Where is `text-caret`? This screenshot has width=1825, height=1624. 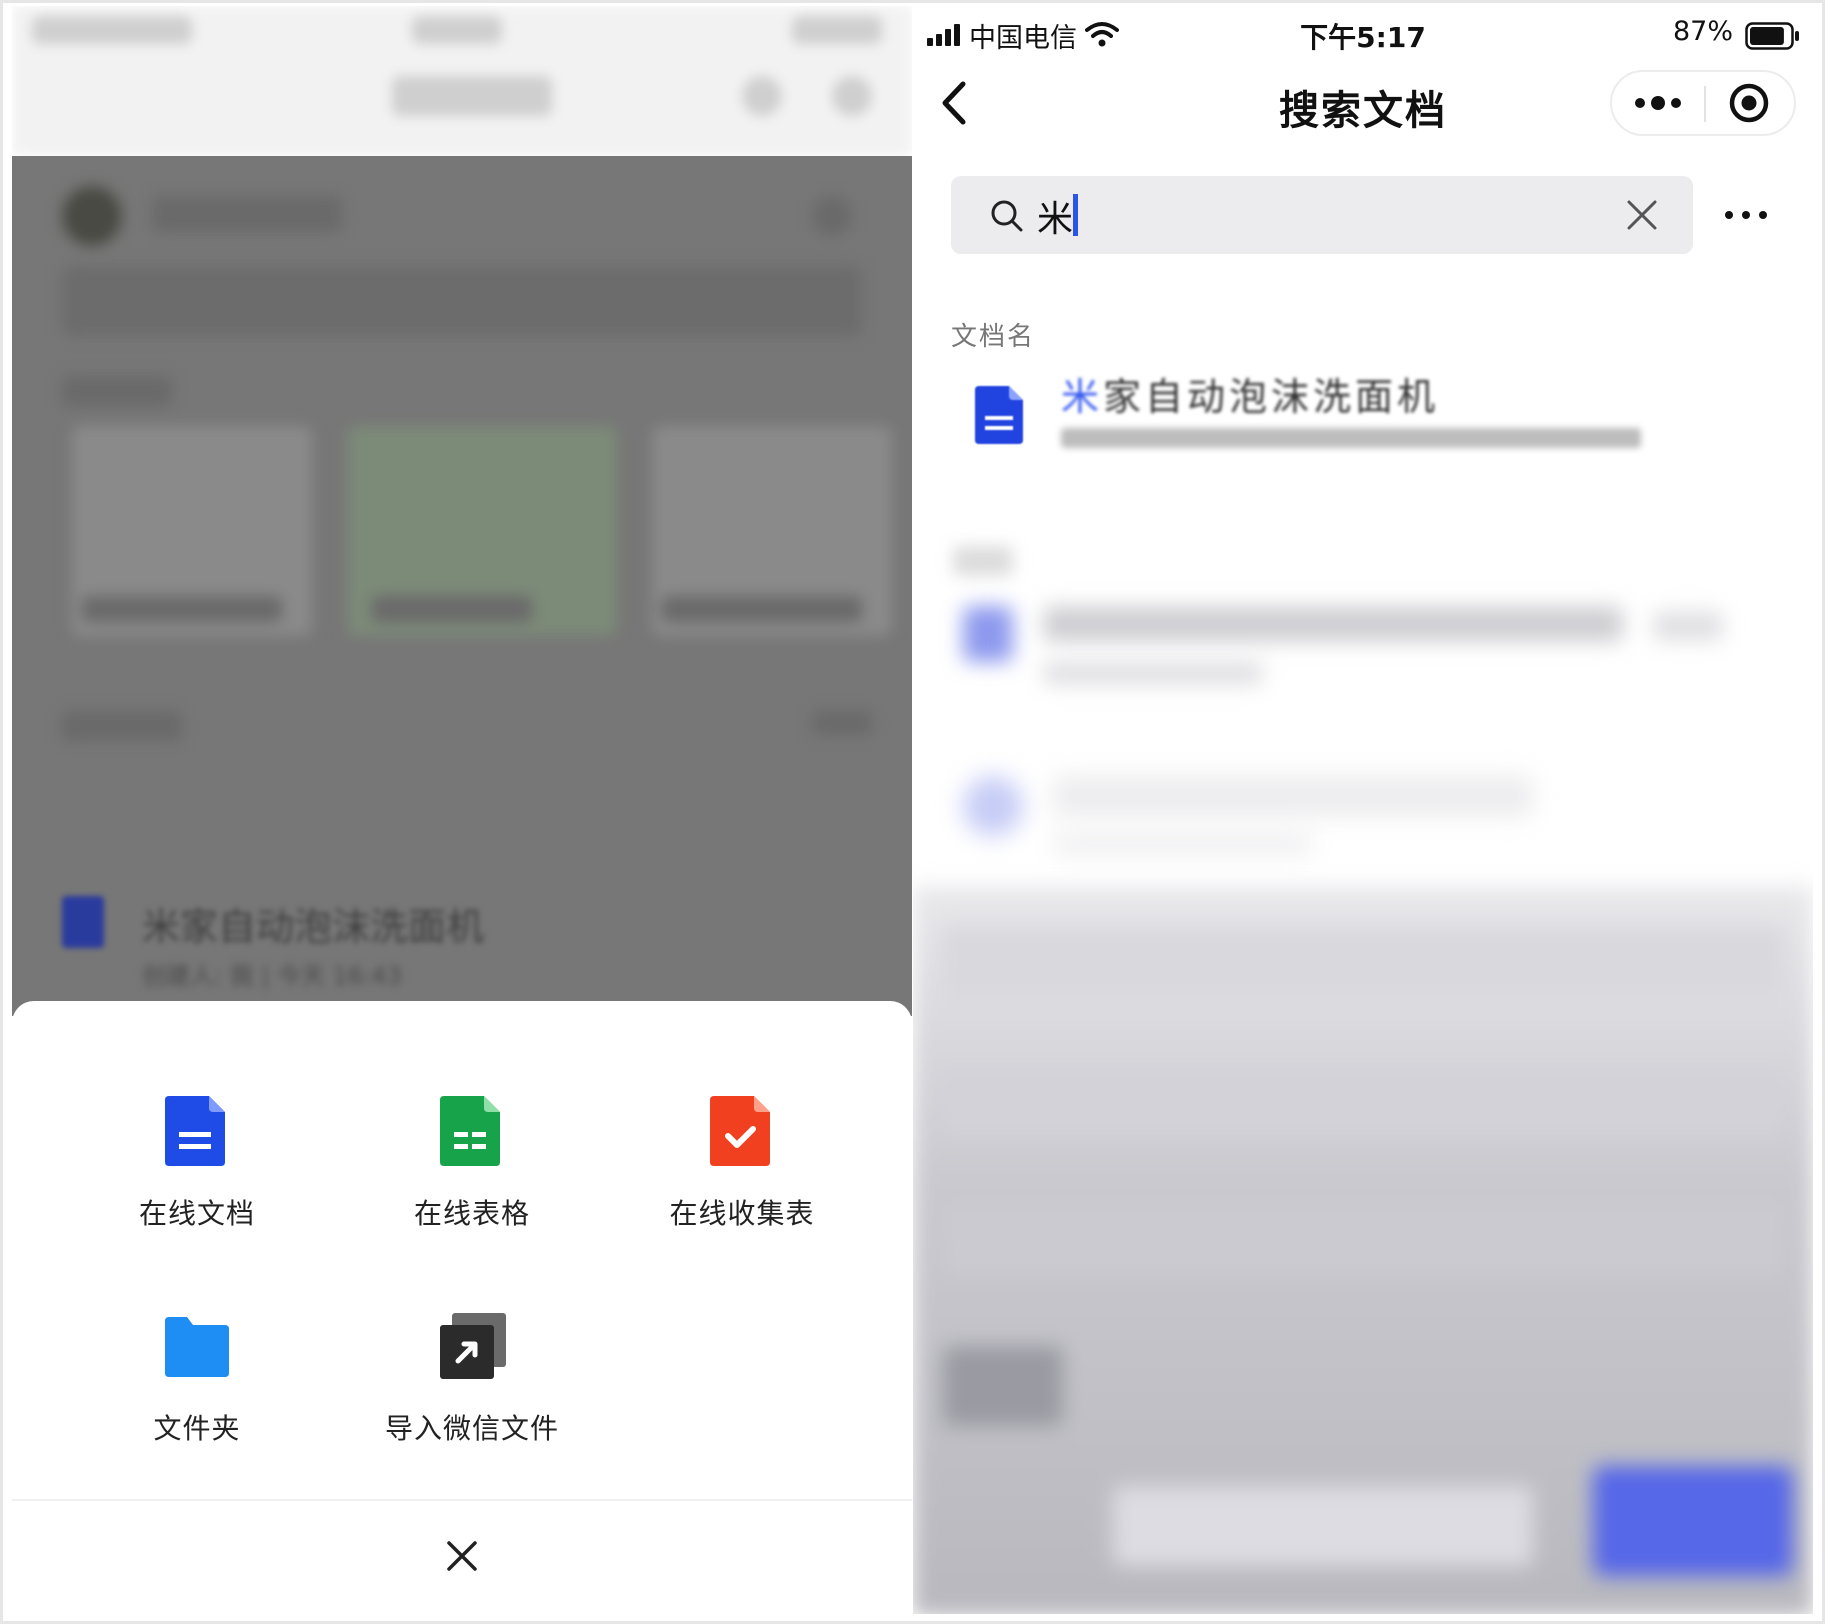
text-caret is located at coordinates (1075, 215).